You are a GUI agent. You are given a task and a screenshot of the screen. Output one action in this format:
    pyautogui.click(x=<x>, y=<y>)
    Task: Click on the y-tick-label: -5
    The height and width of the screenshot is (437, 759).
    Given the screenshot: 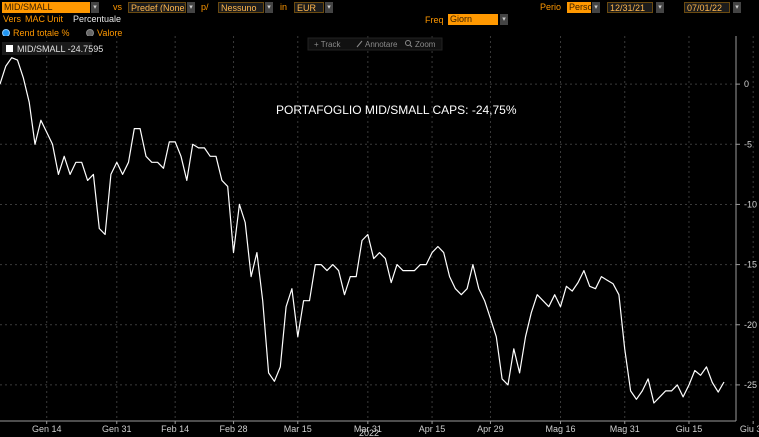 What is the action you would take?
    pyautogui.click(x=748, y=144)
    